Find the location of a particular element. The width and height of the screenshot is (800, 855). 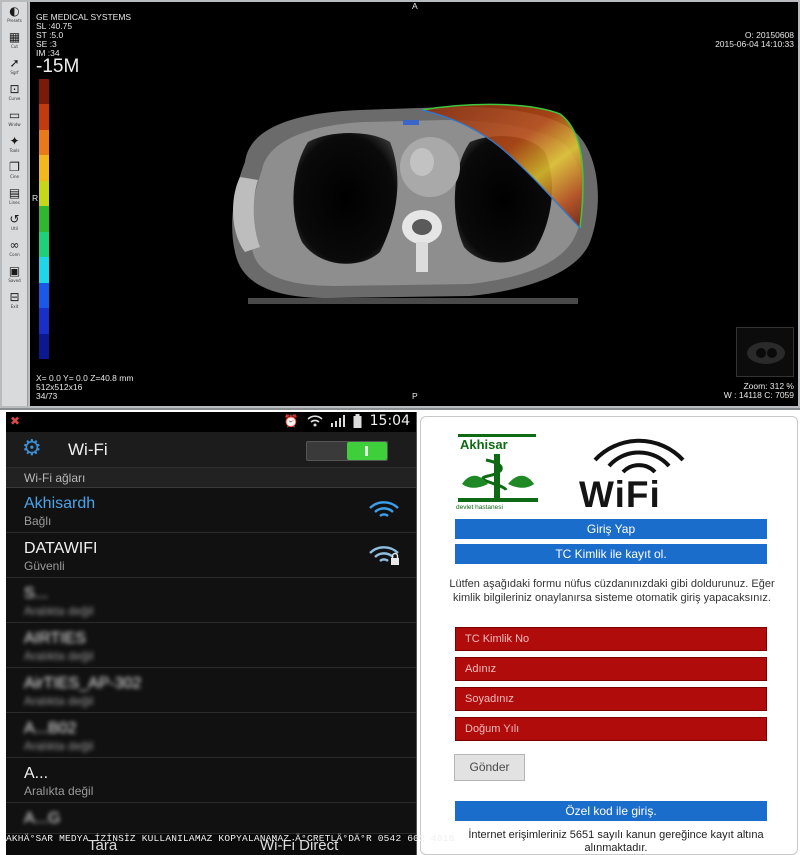

grid-icon: ▦ is located at coordinates (14, 37).